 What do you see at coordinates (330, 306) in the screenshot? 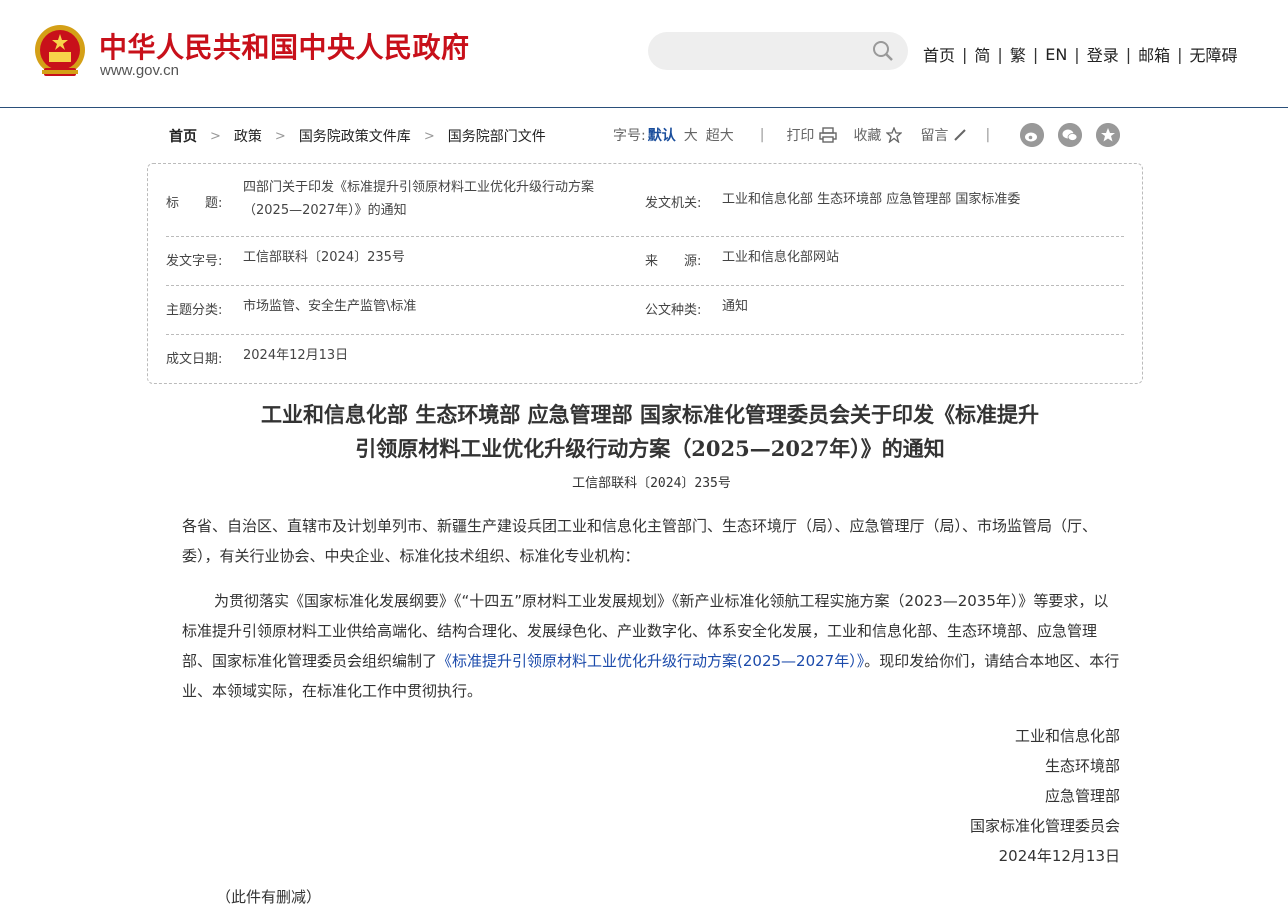
I see `info-topic-value: 市场监管、安全生产监管\标准` at bounding box center [330, 306].